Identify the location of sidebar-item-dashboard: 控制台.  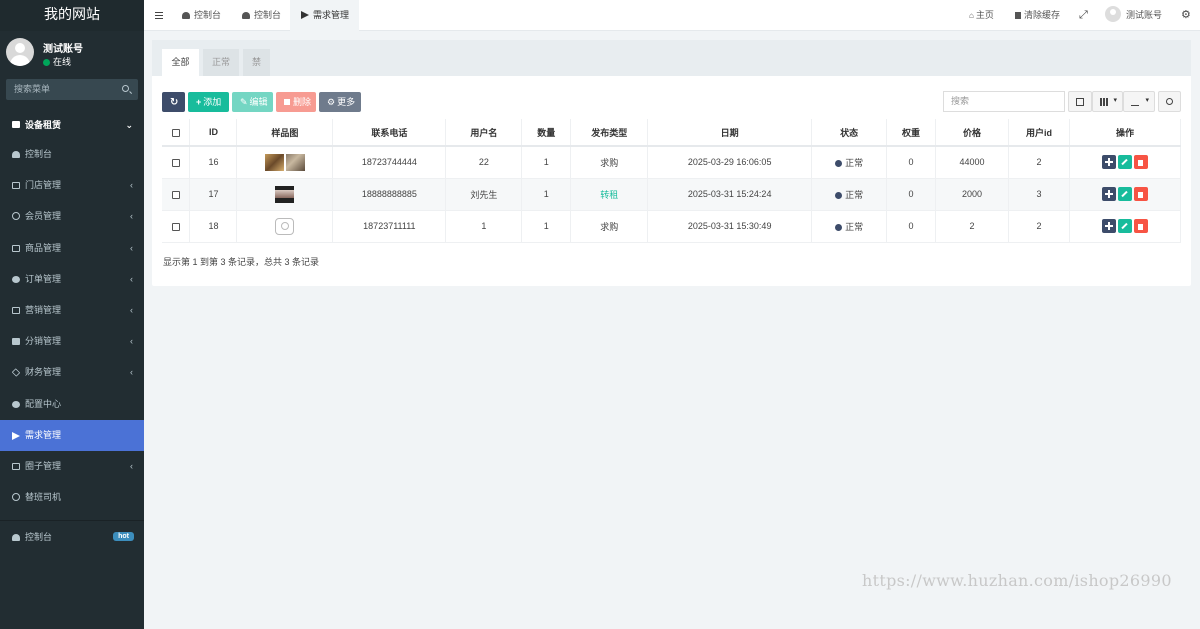
(72, 154).